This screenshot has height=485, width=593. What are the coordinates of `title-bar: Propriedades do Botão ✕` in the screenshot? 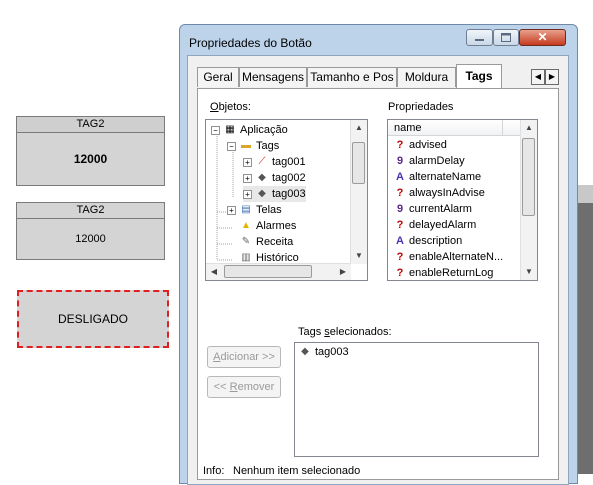 It's located at (378, 40).